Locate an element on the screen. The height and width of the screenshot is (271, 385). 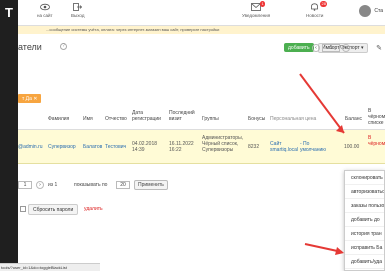
pages-total: из 1 is located at coordinates (53, 185).